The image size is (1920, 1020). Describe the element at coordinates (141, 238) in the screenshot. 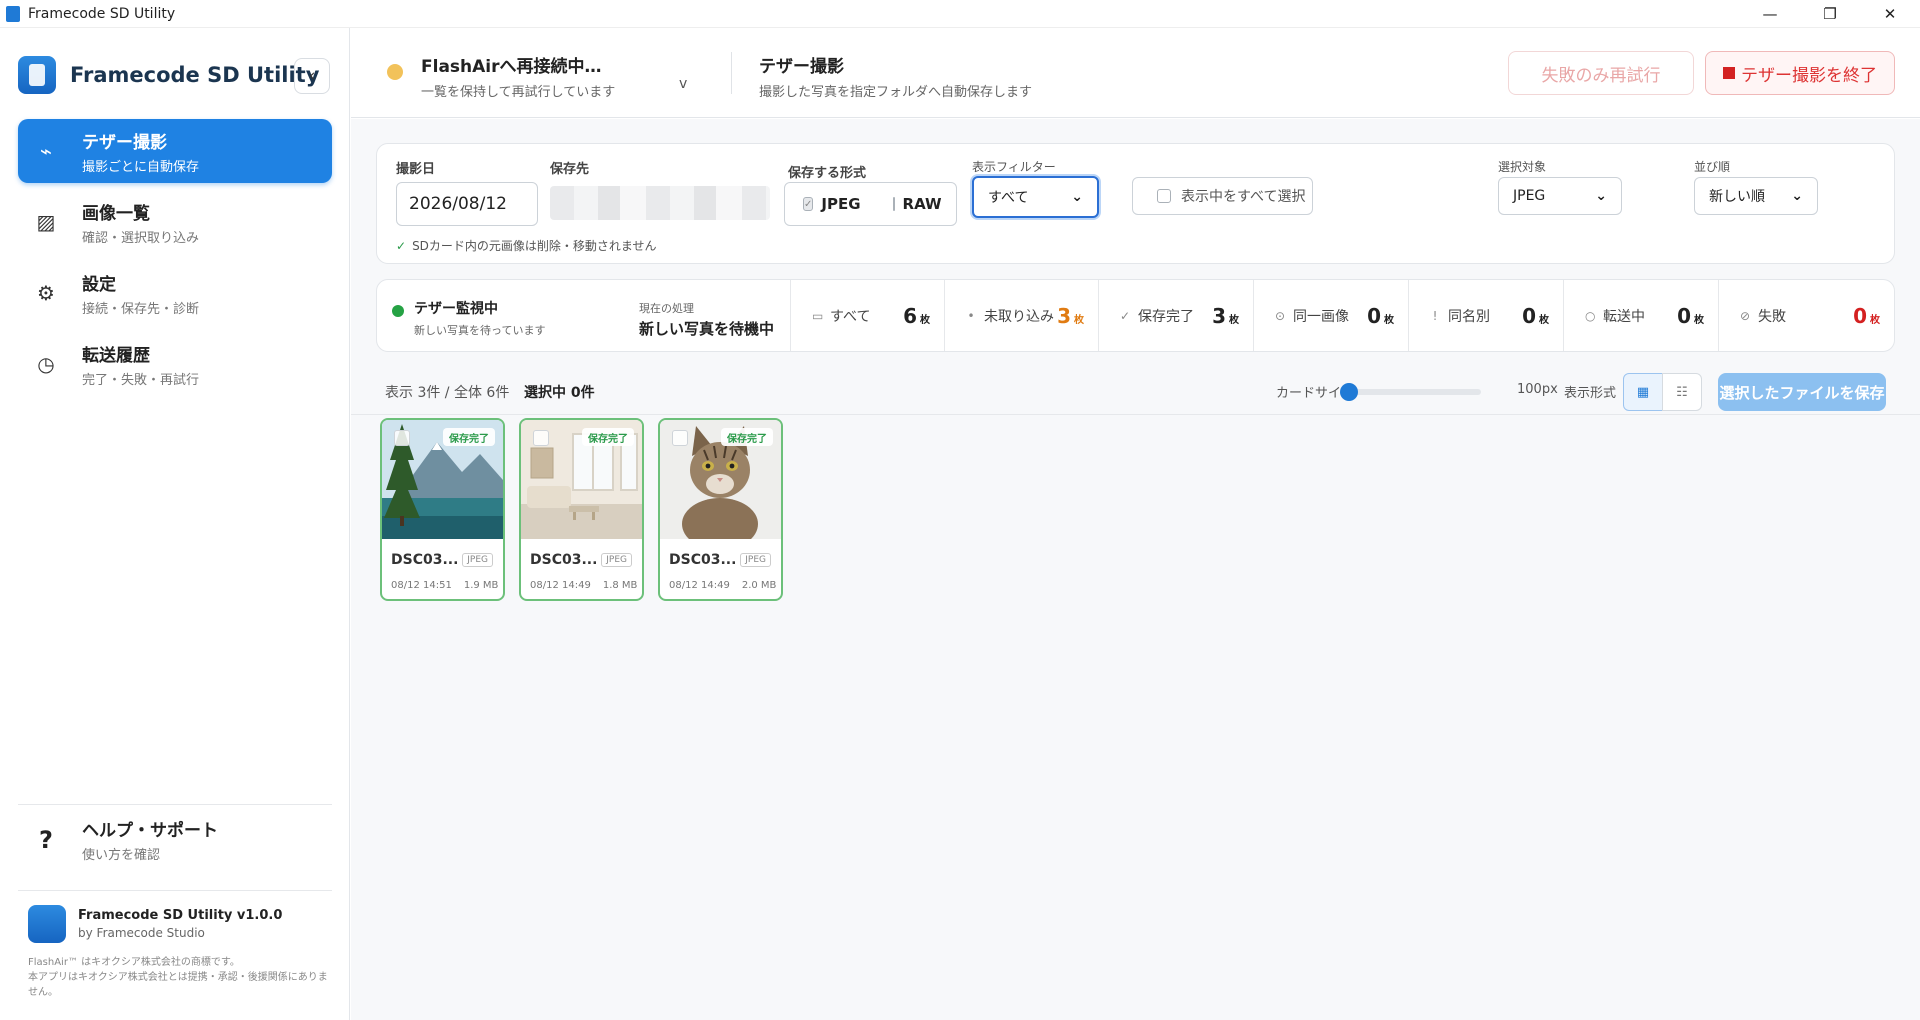

I see `sidebar-item-sublabel: 確認・選択取り込み` at that location.